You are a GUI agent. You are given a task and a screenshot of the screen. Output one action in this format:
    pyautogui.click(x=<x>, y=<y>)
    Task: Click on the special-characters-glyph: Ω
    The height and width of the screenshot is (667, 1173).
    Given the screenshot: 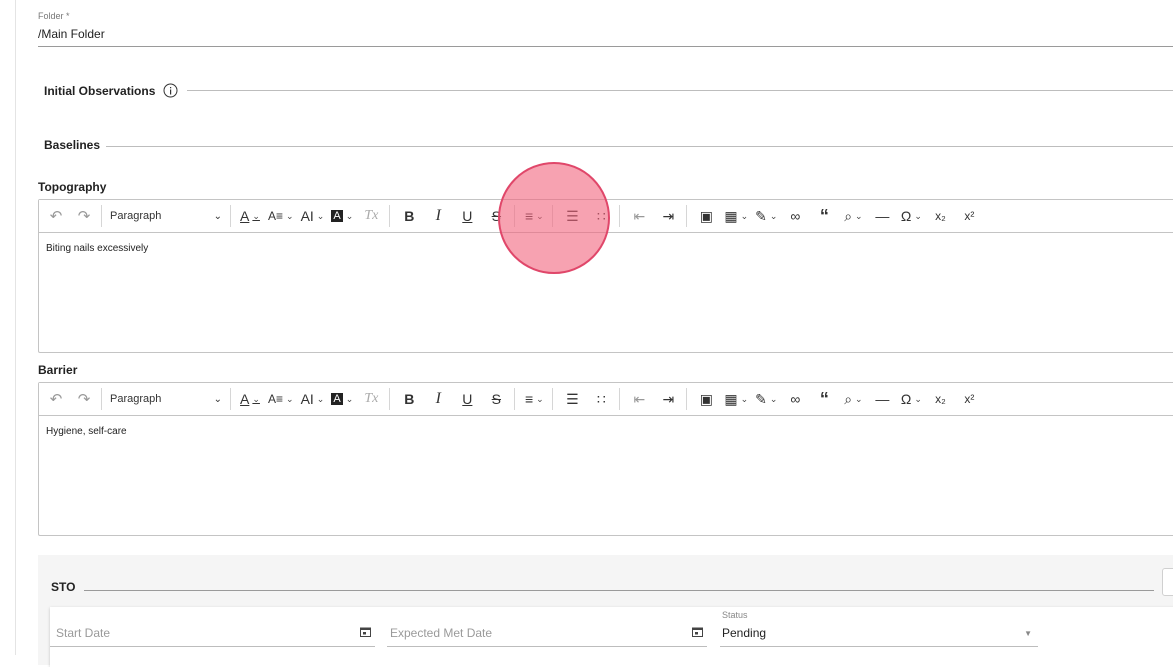 What is the action you would take?
    pyautogui.click(x=906, y=399)
    